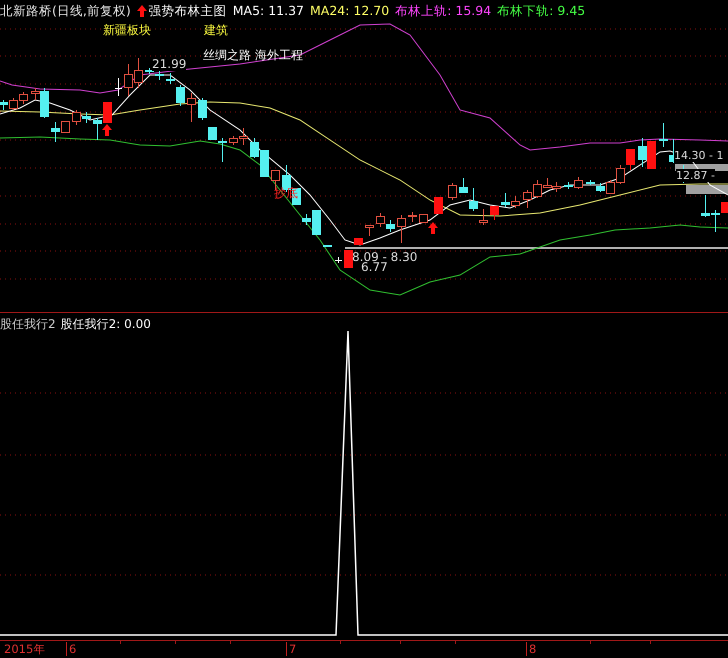 This screenshot has width=728, height=658. What do you see at coordinates (291, 649) in the screenshot?
I see `axis-label: 7` at bounding box center [291, 649].